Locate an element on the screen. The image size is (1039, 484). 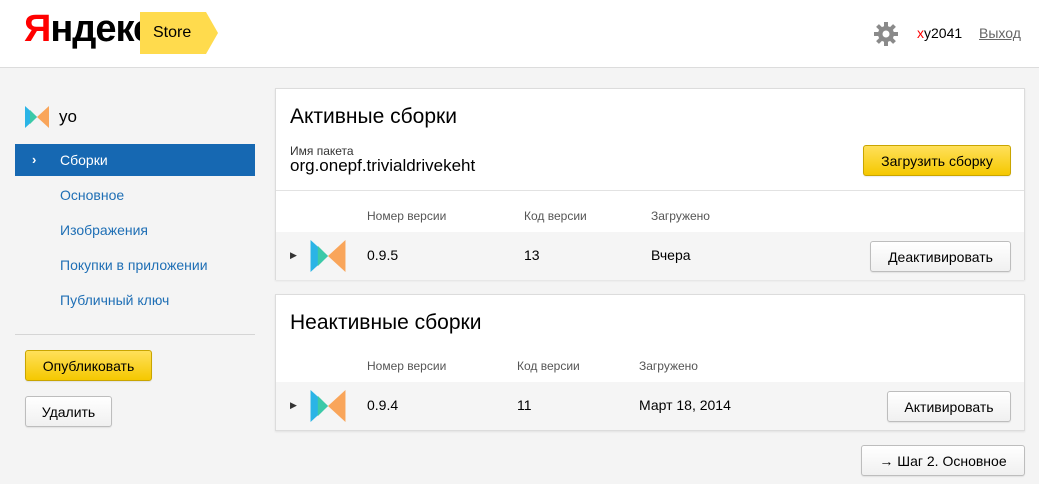
next-step-button: → Шаг 2. Основное is located at coordinates (943, 460).